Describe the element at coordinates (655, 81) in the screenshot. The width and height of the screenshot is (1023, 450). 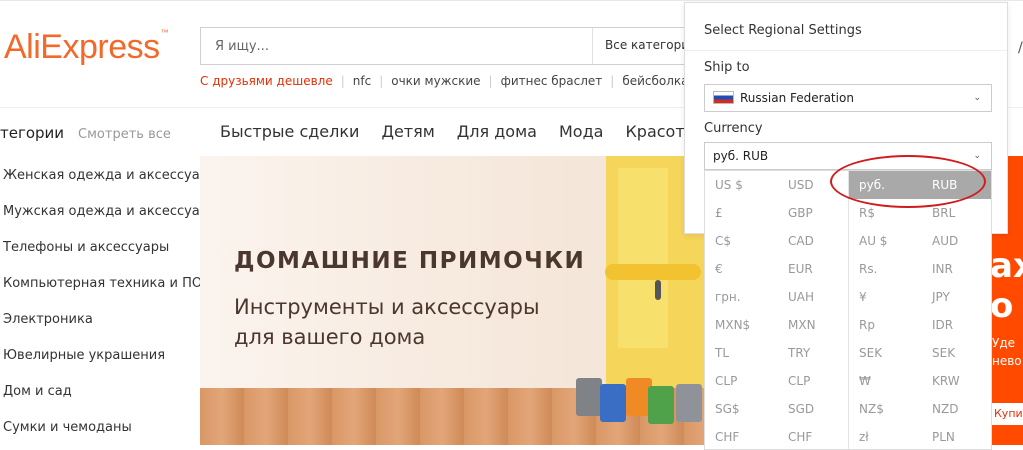
I see `quick-link: бейсболка` at that location.